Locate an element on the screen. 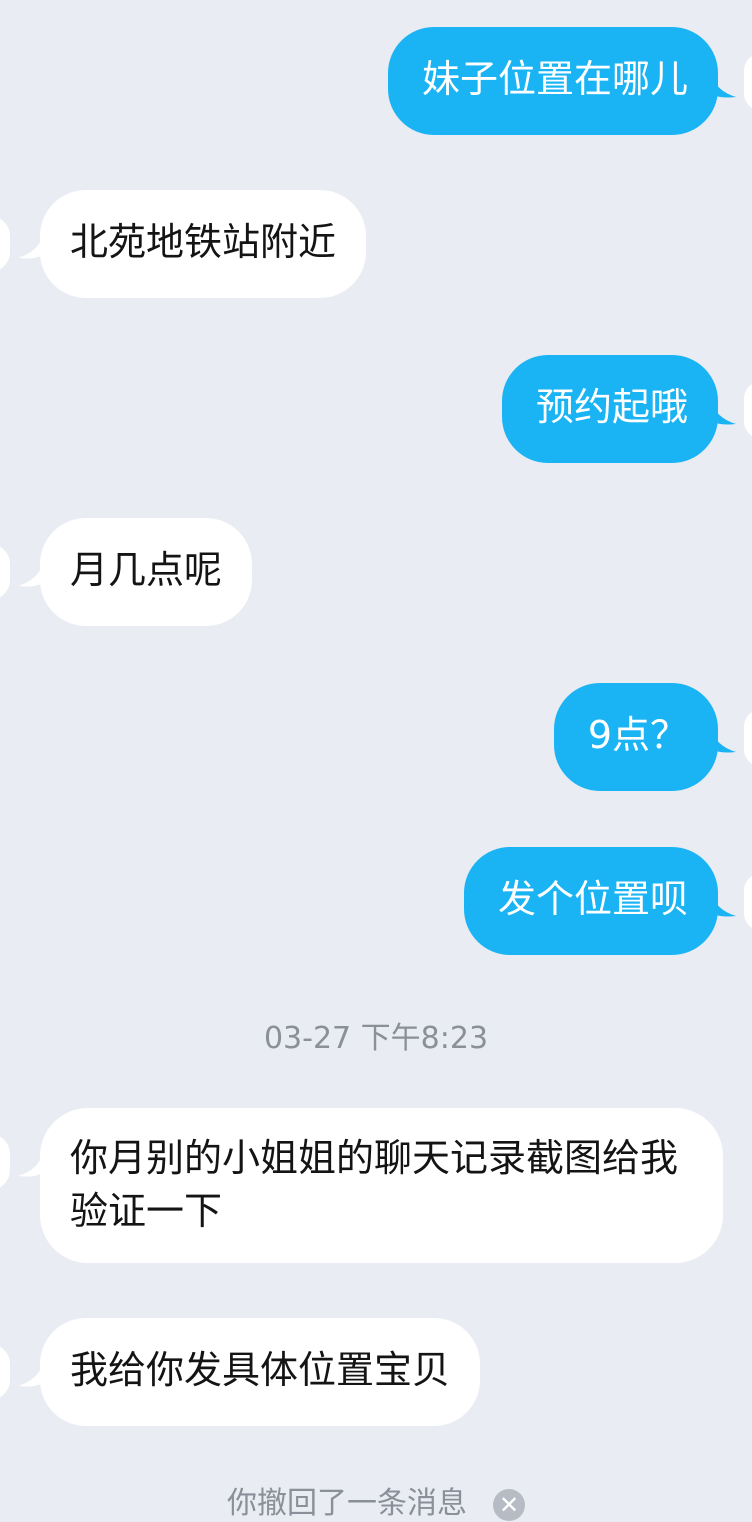  outgoing-message-bubble: 妹子位置在哪儿 is located at coordinates (552, 81).